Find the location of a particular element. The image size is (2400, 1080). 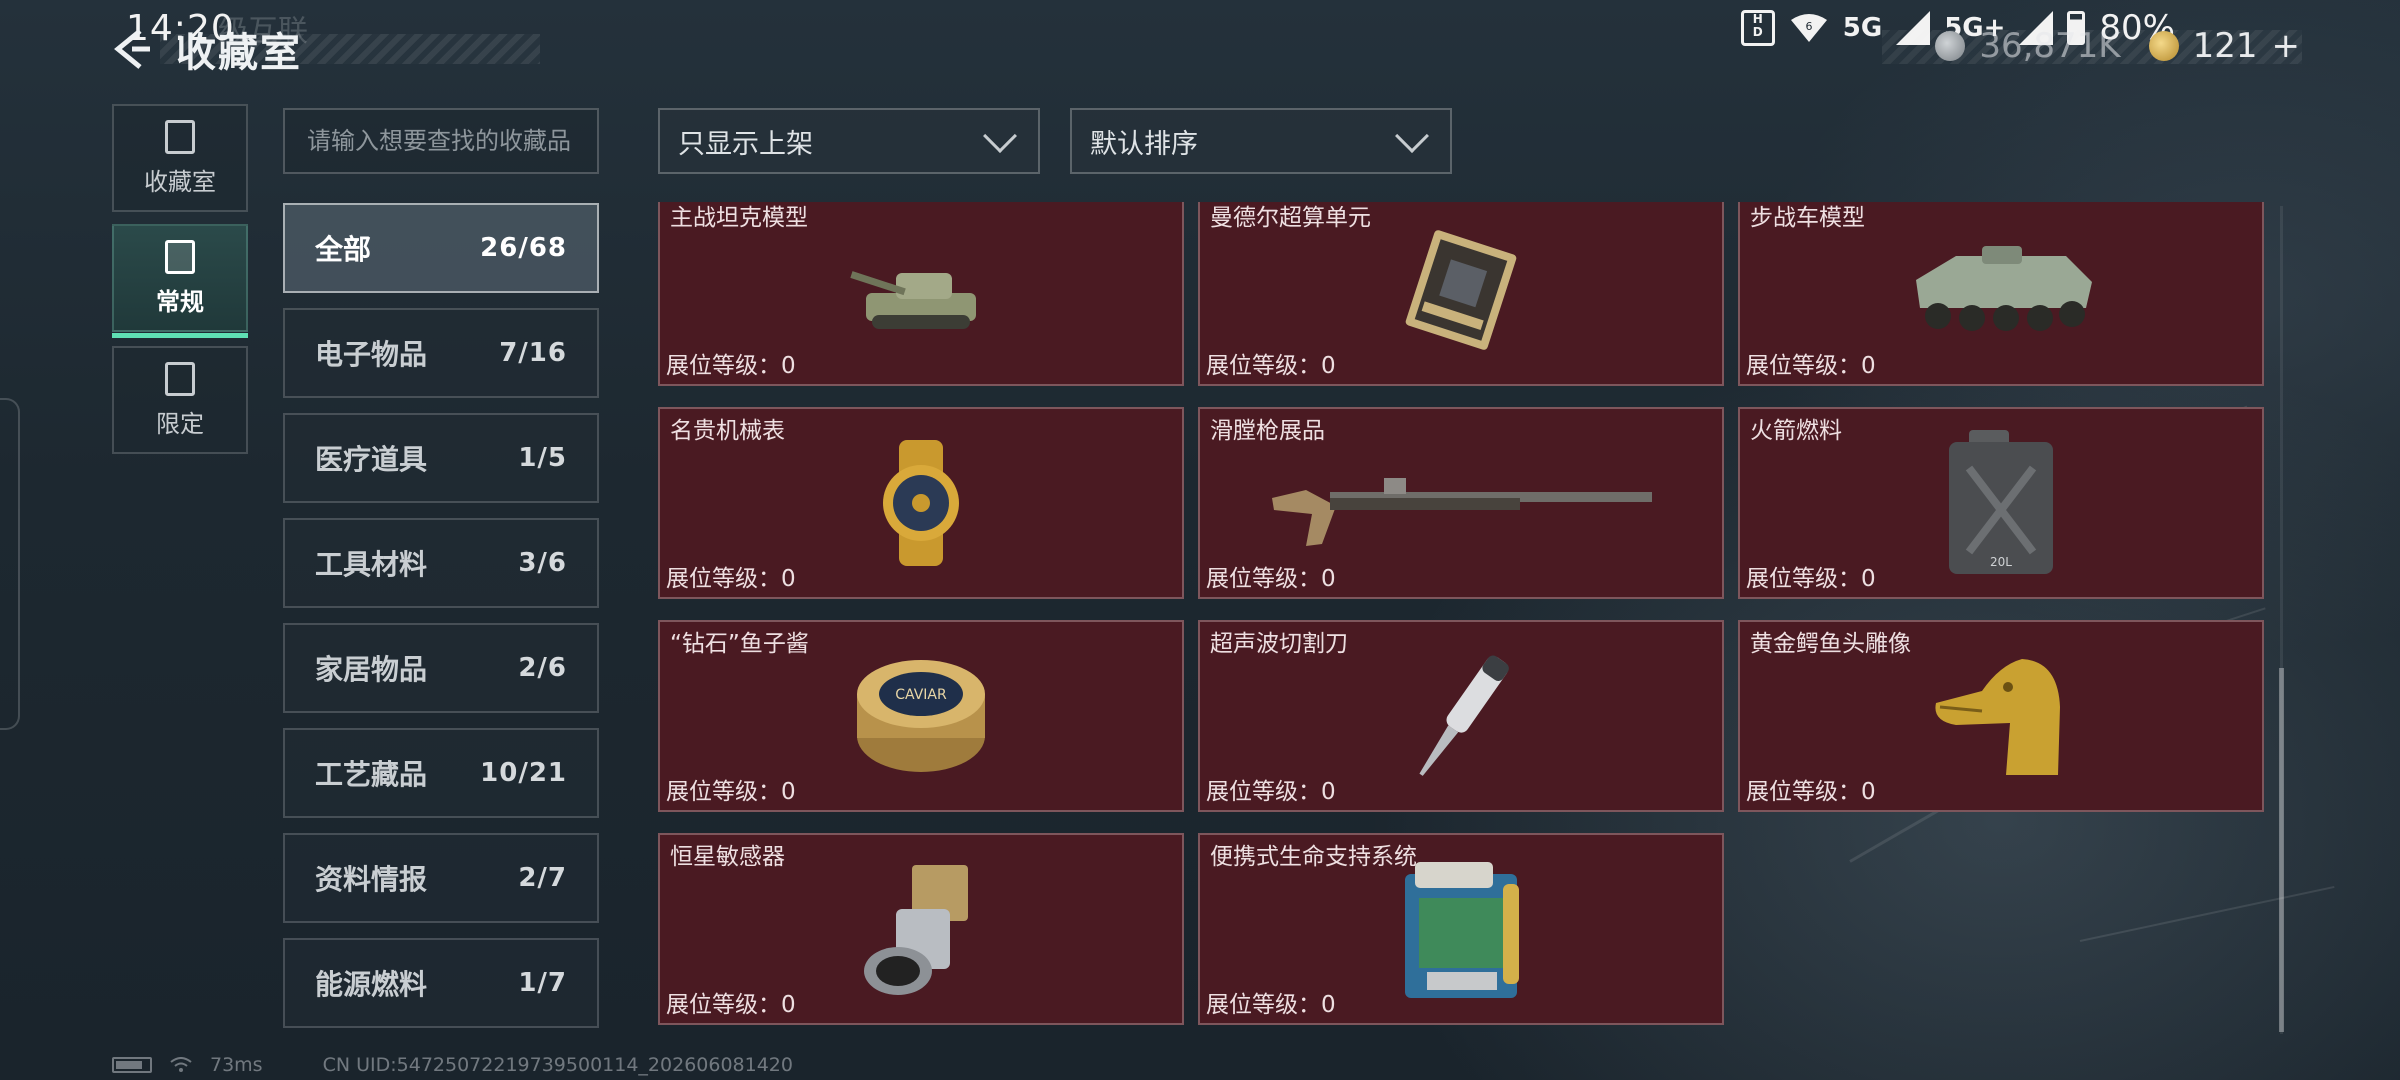

show-filter-label: 只显示上架 is located at coordinates (745, 144).